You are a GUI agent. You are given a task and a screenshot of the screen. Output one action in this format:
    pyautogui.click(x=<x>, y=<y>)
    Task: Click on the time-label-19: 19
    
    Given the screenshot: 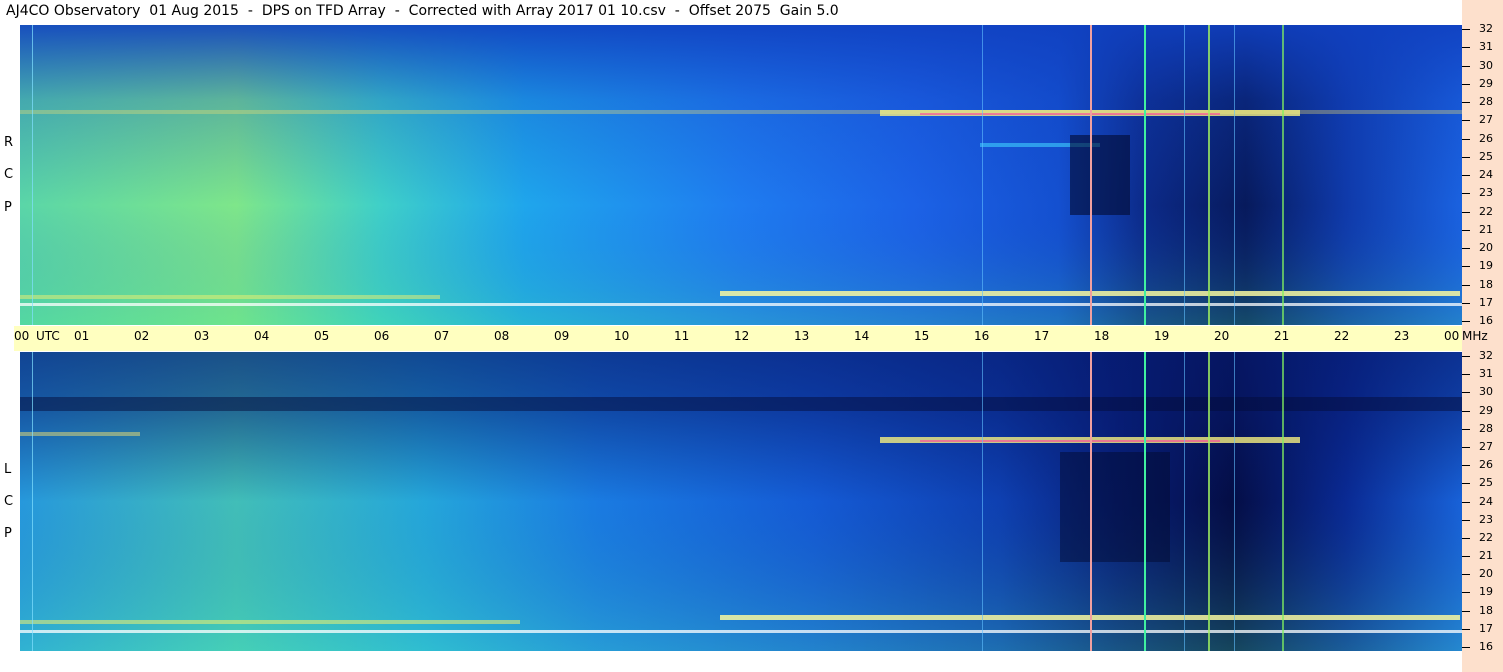 What is the action you would take?
    pyautogui.click(x=1162, y=336)
    